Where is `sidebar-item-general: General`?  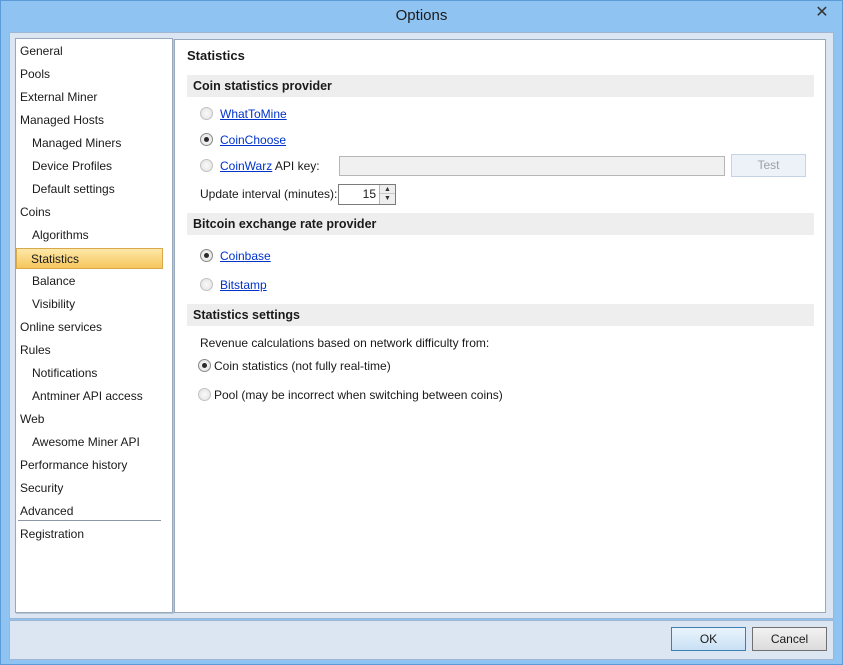 sidebar-item-general: General is located at coordinates (92, 51).